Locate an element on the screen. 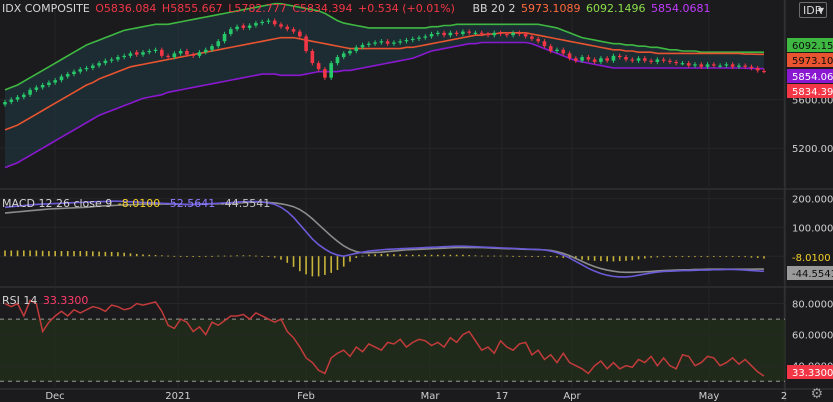 The image size is (833, 402). macd-tick-label: 100.0000 is located at coordinates (812, 228).